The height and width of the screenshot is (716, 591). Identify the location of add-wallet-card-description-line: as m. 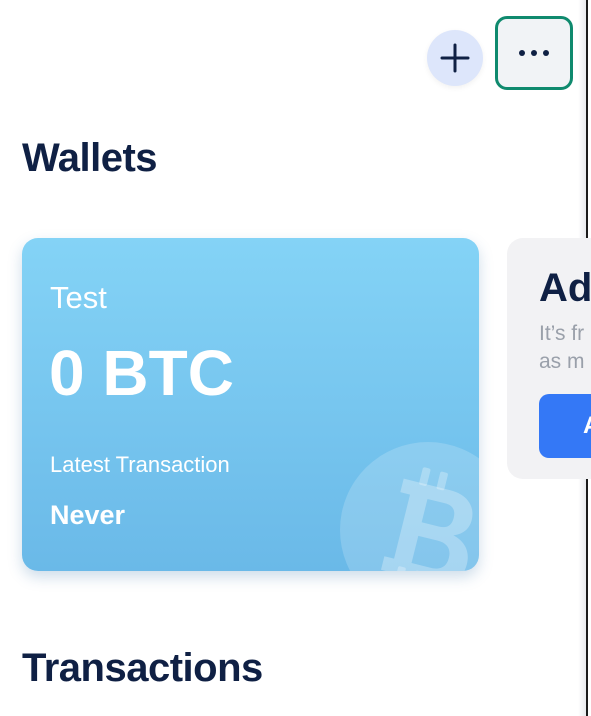
(562, 361).